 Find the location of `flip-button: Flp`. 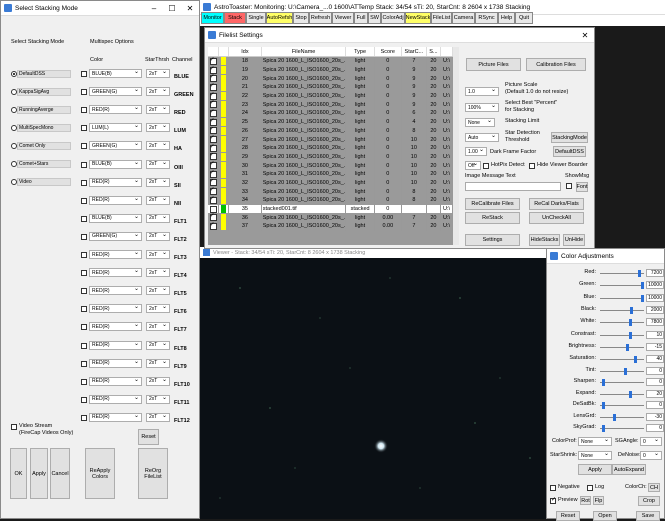

flip-button: Flp is located at coordinates (598, 500).